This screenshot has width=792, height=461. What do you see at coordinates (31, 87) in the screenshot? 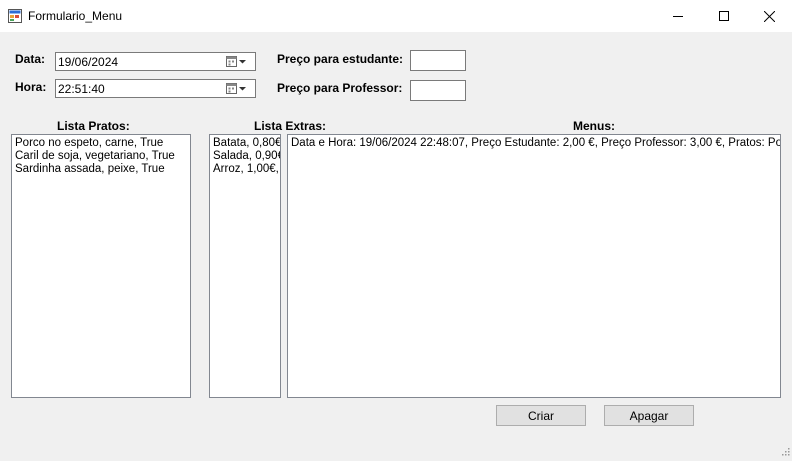
I see `hora-label: Hora:` at bounding box center [31, 87].